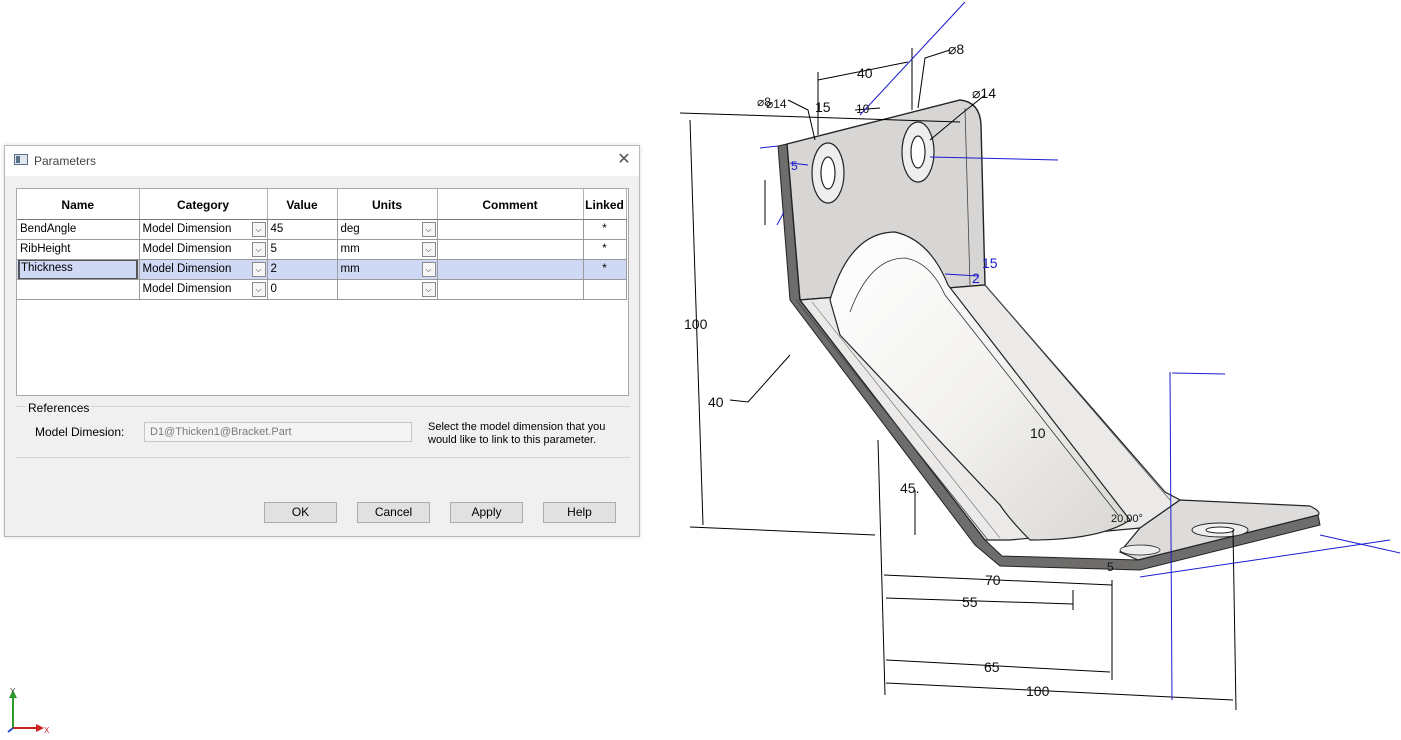 The width and height of the screenshot is (1401, 740). What do you see at coordinates (992, 667) in the screenshot?
I see `dim-text: 65` at bounding box center [992, 667].